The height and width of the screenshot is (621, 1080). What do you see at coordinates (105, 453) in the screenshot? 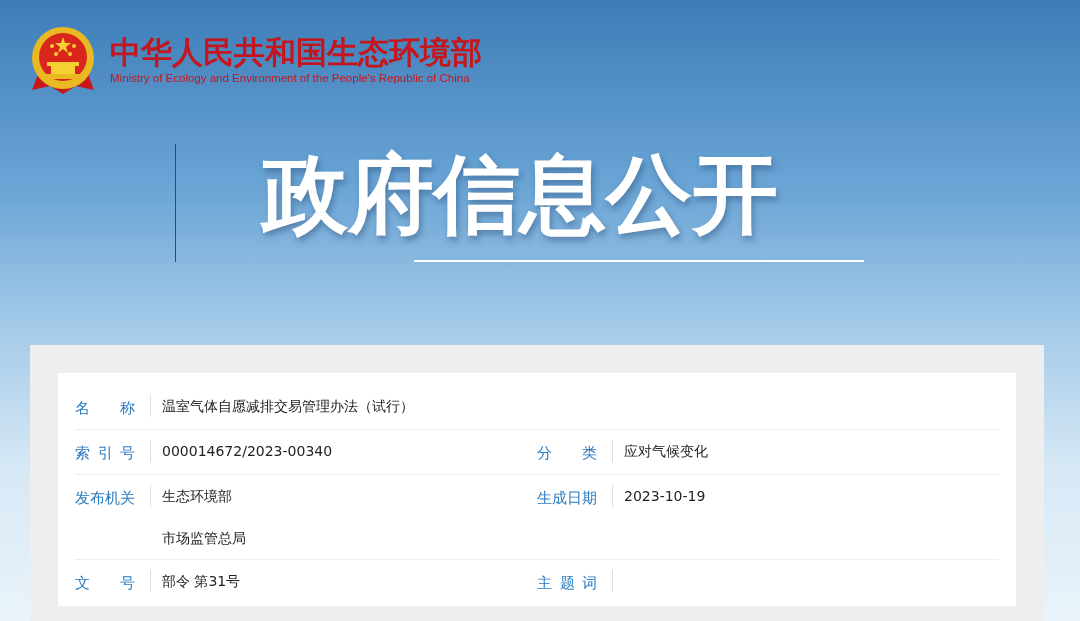
I see `field-label: 索引号` at bounding box center [105, 453].